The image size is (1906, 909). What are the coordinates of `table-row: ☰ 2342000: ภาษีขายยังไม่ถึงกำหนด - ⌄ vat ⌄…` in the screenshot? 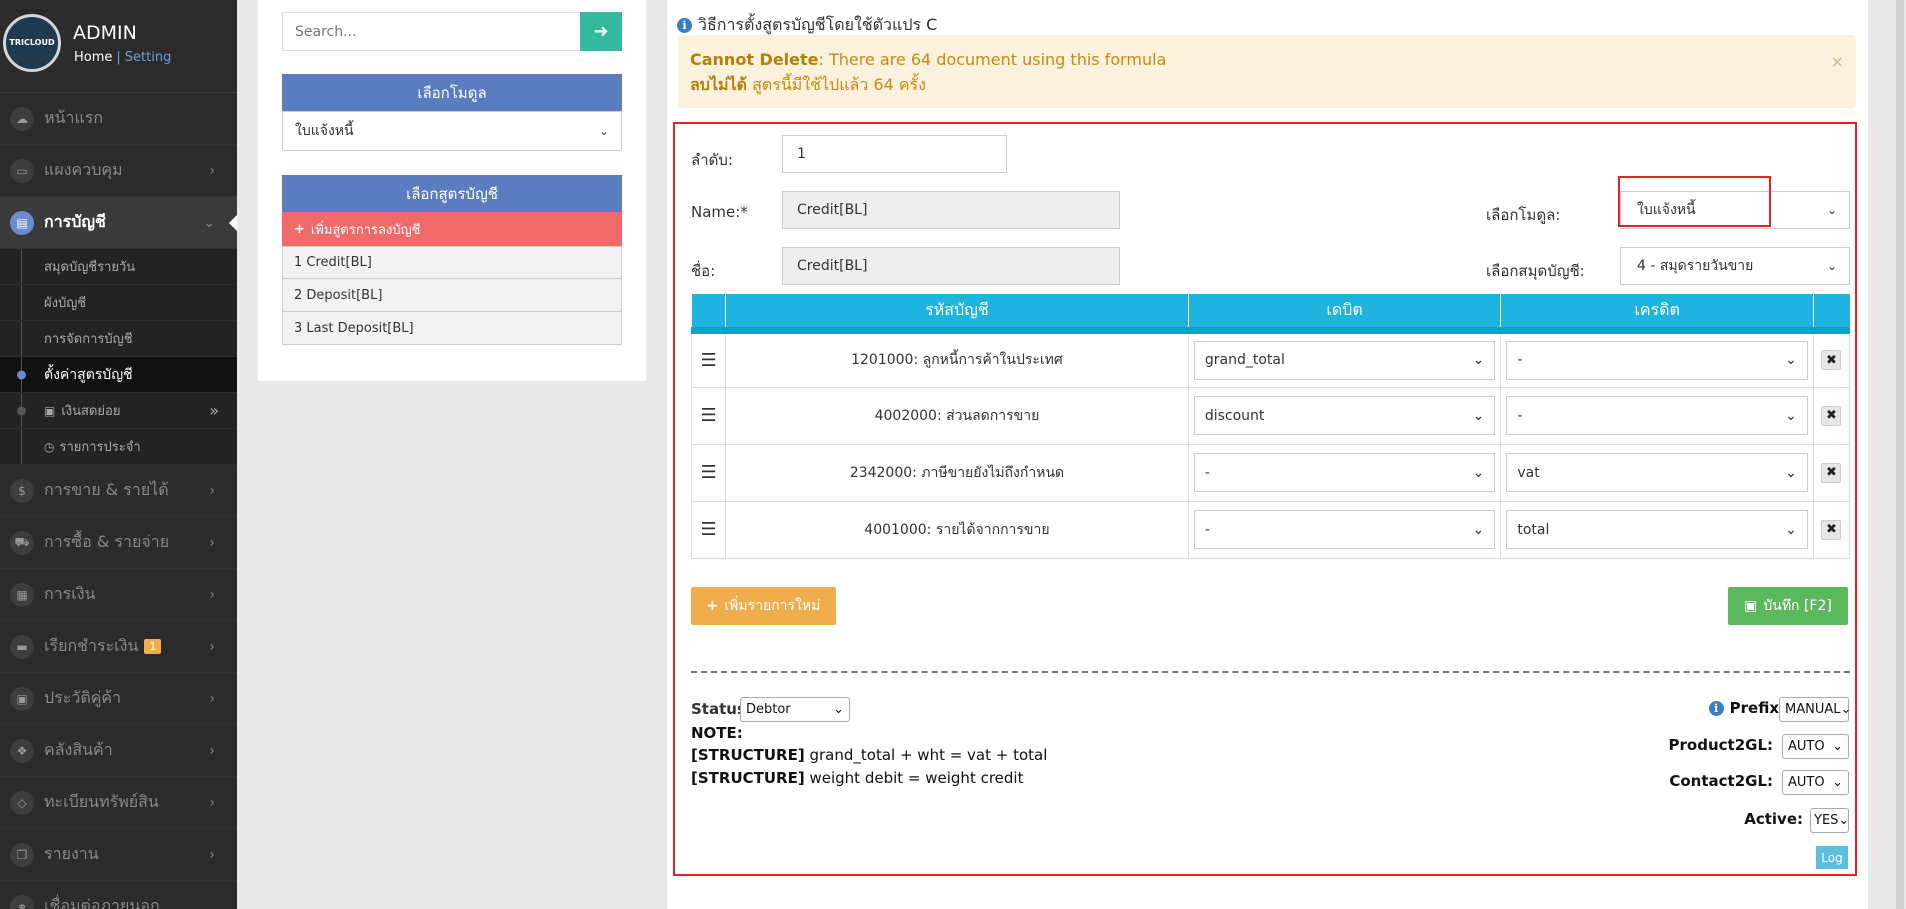 It's located at (1270, 472).